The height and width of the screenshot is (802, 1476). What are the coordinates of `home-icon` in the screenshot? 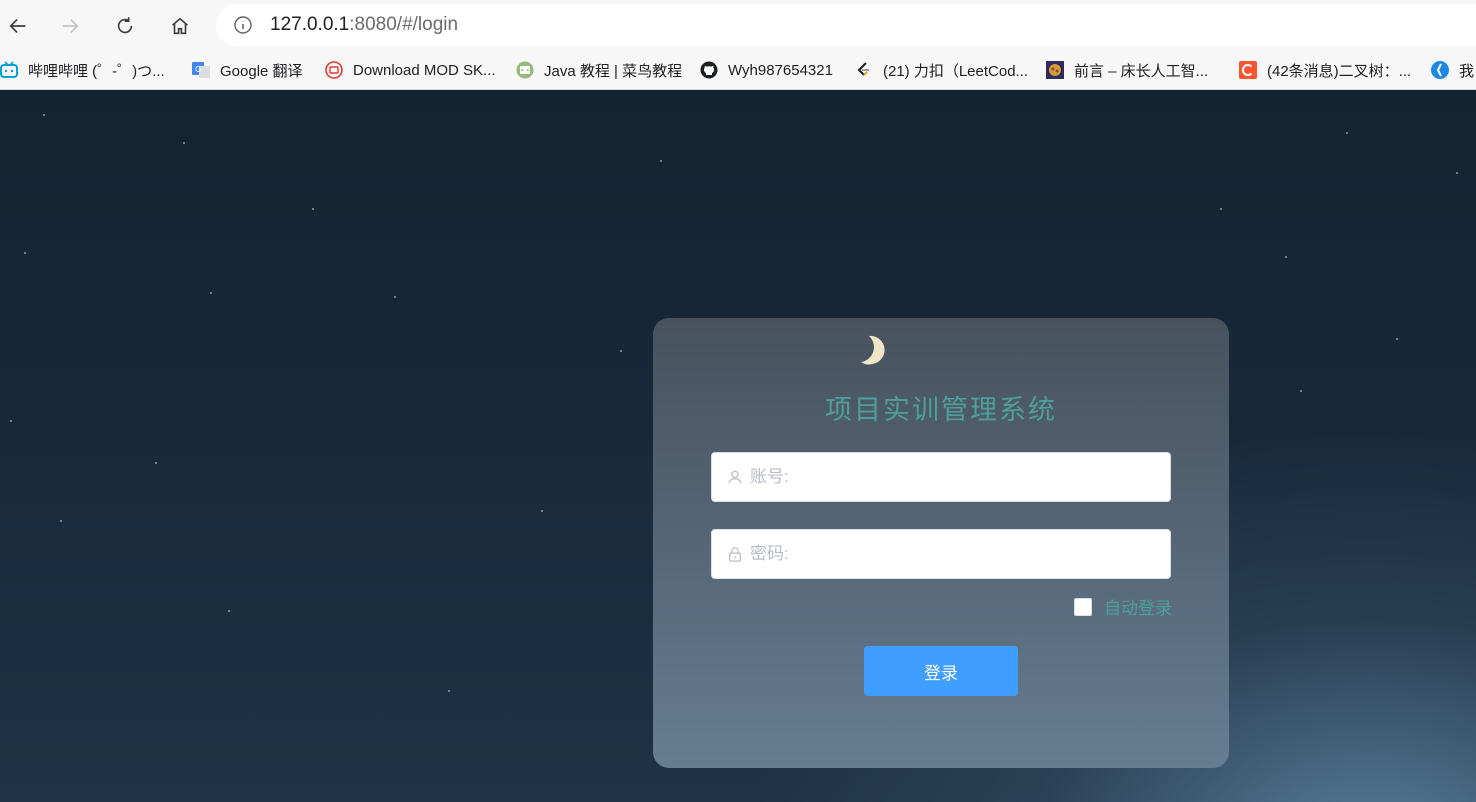 It's located at (180, 26).